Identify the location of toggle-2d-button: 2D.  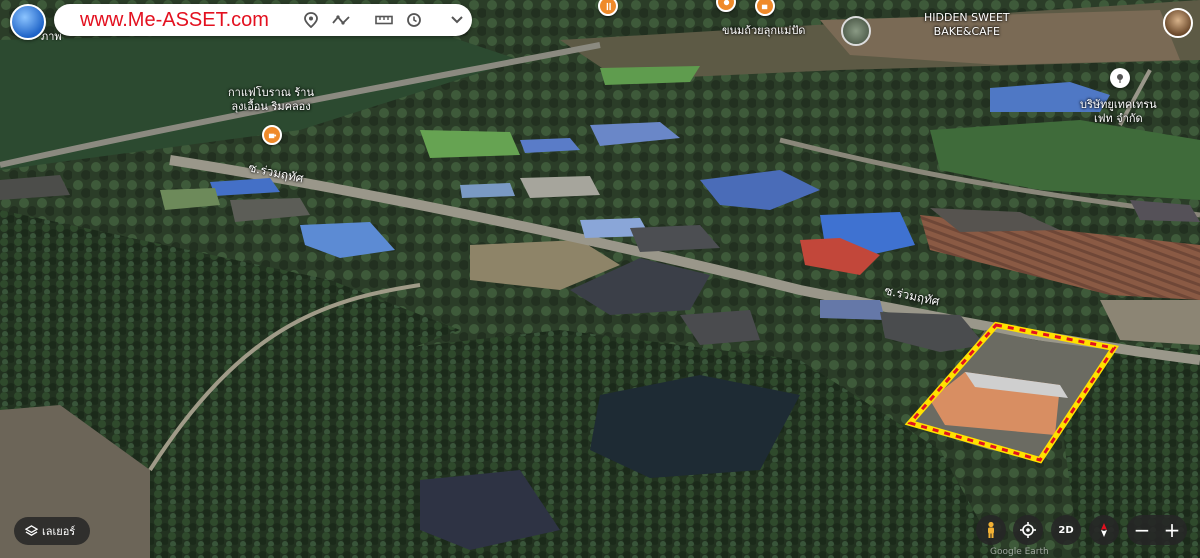
(1066, 530).